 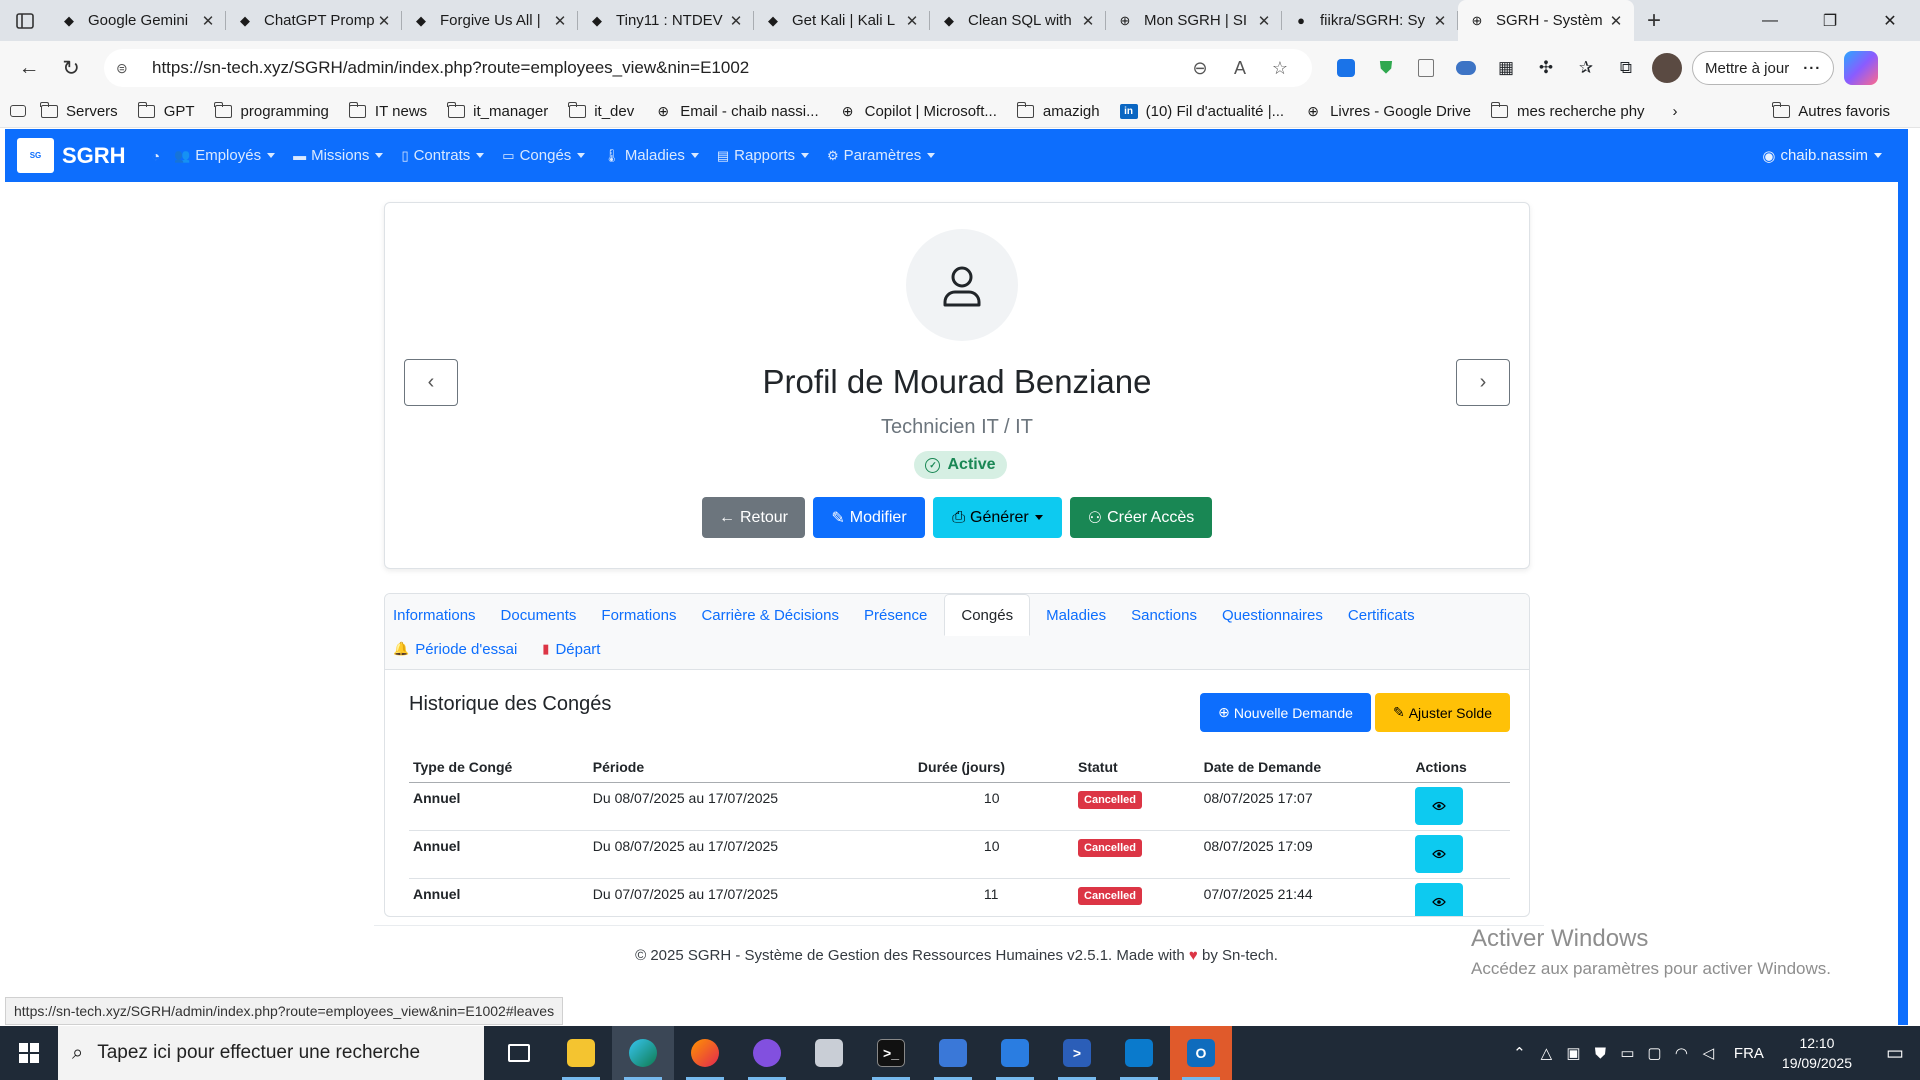 What do you see at coordinates (1681, 1053) in the screenshot?
I see `wifi-icon: ◠` at bounding box center [1681, 1053].